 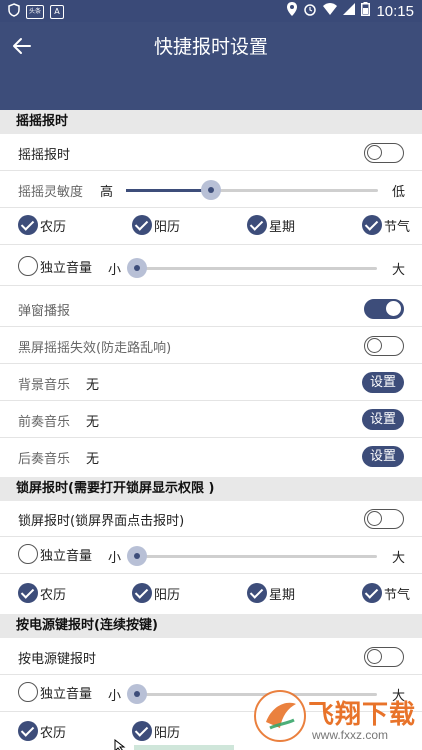 I want to click on post-music-label: 后奏音乐, so click(x=44, y=459).